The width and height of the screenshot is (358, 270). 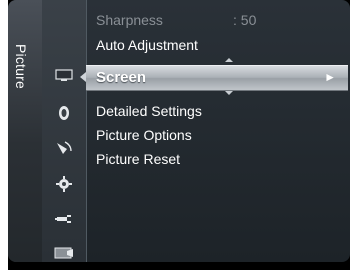 I want to click on channel-icon, so click(x=64, y=148).